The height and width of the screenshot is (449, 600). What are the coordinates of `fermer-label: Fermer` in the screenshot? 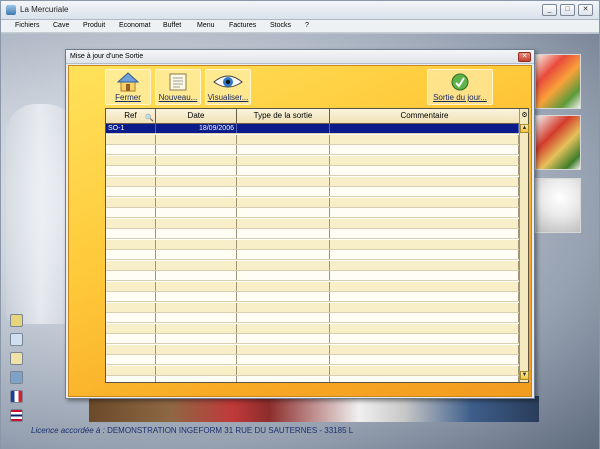 It's located at (128, 97).